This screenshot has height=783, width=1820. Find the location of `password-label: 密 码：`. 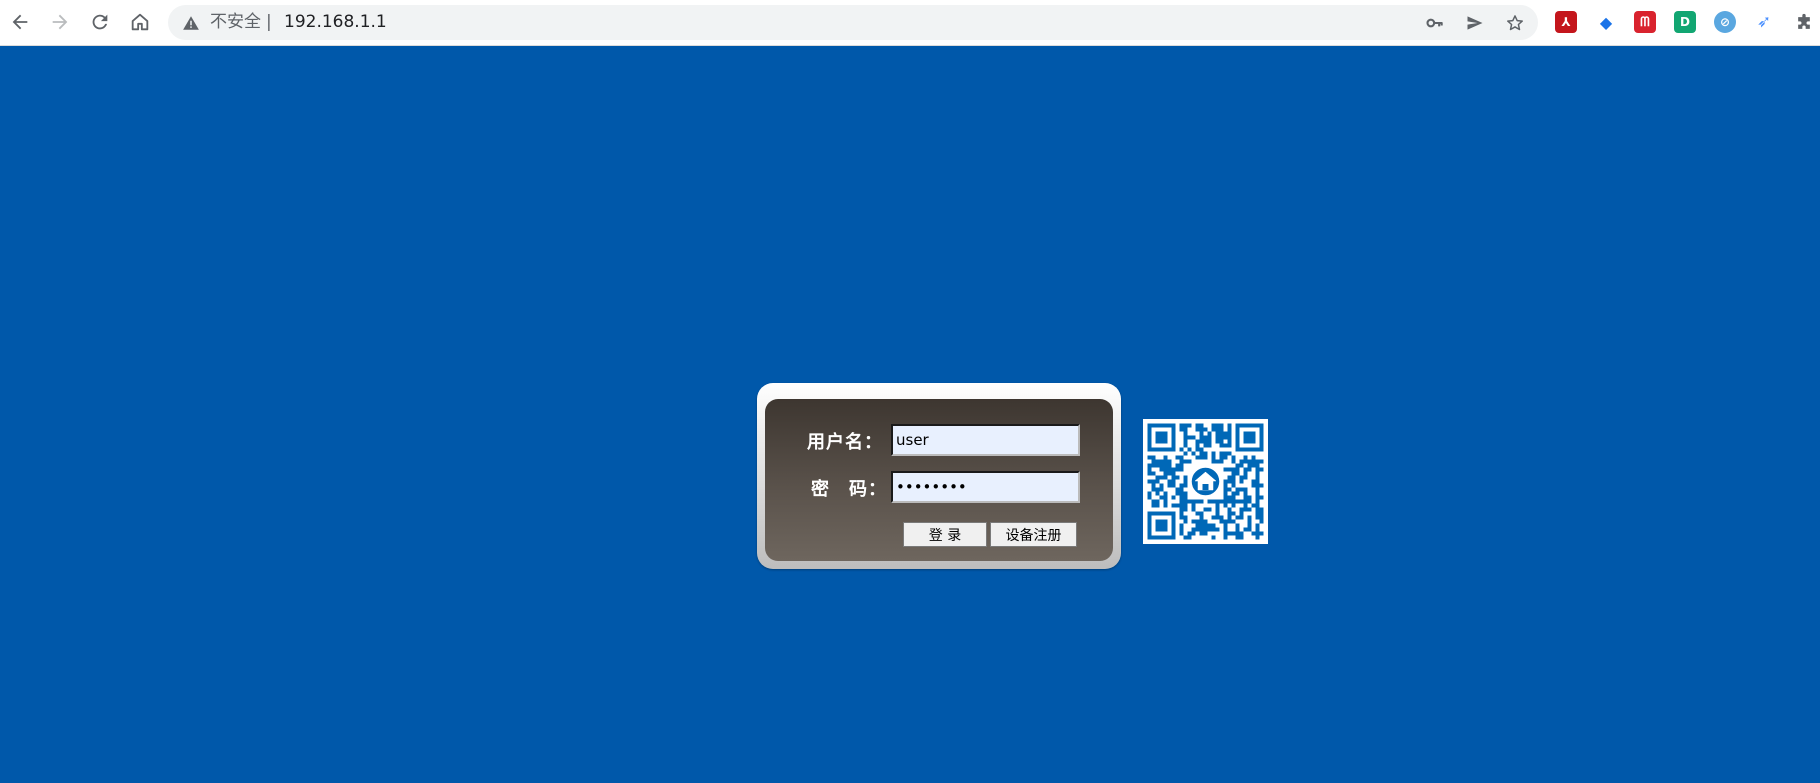

password-label: 密 码： is located at coordinates (849, 489).